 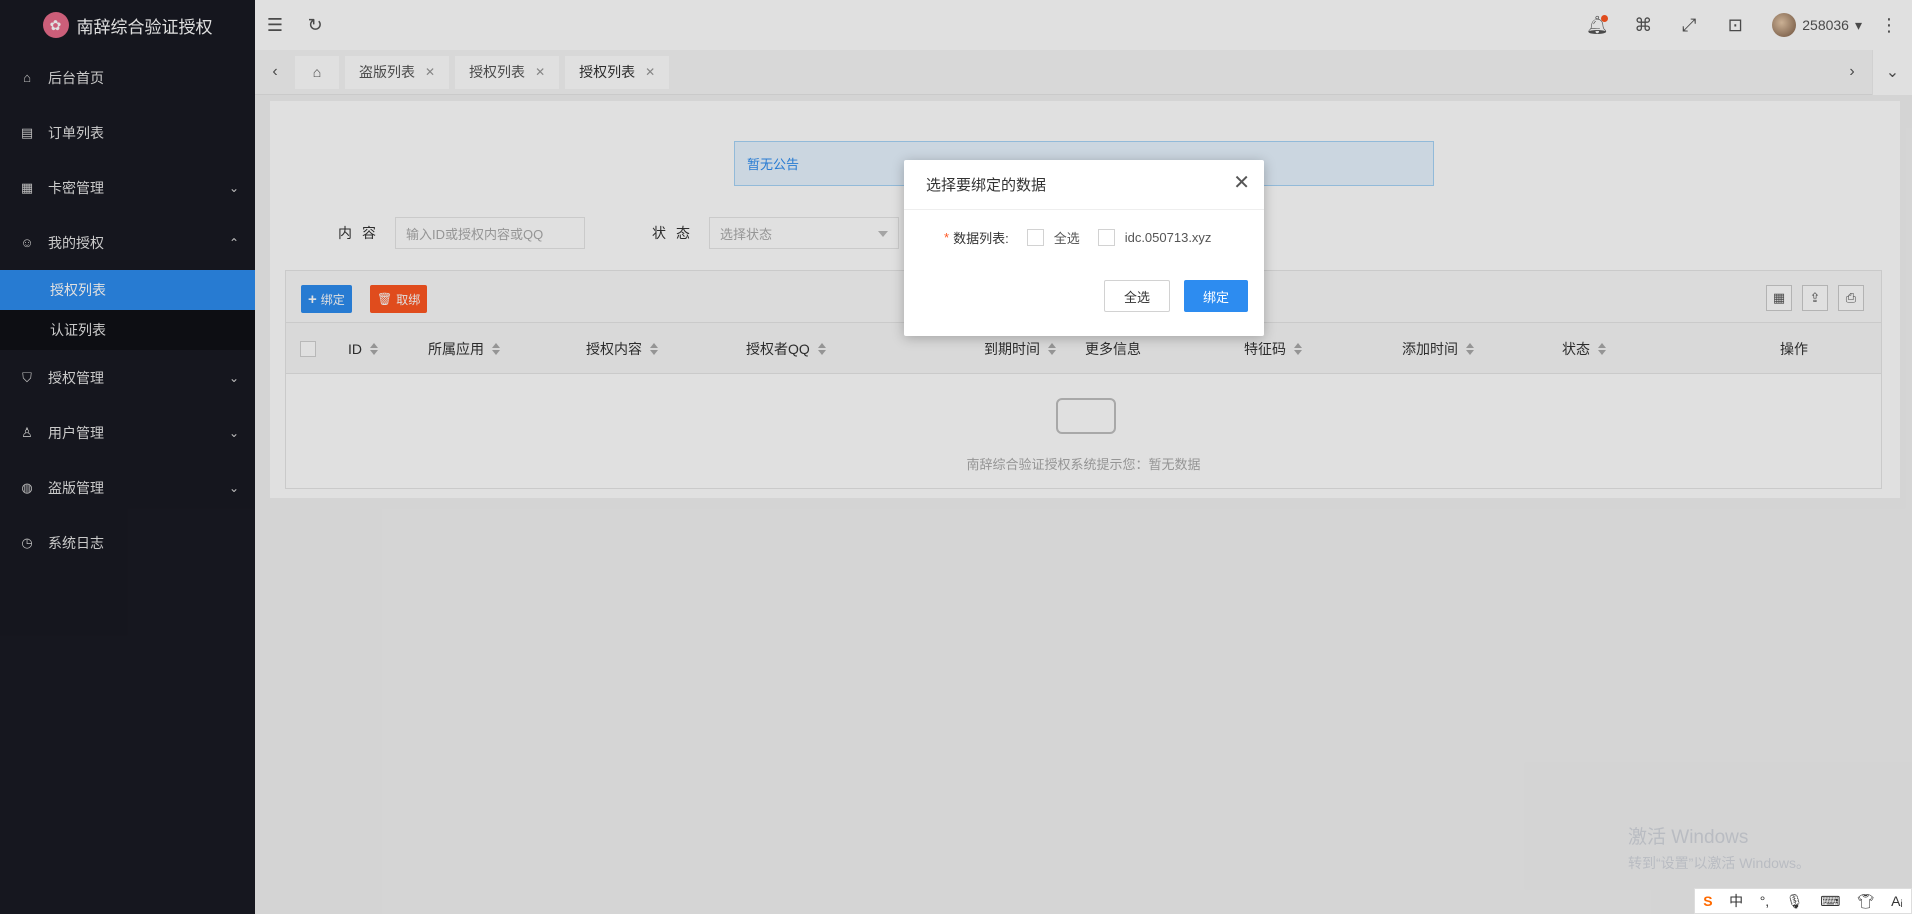 What do you see at coordinates (1216, 296) in the screenshot?
I see `confirm-bind-button: 绑定` at bounding box center [1216, 296].